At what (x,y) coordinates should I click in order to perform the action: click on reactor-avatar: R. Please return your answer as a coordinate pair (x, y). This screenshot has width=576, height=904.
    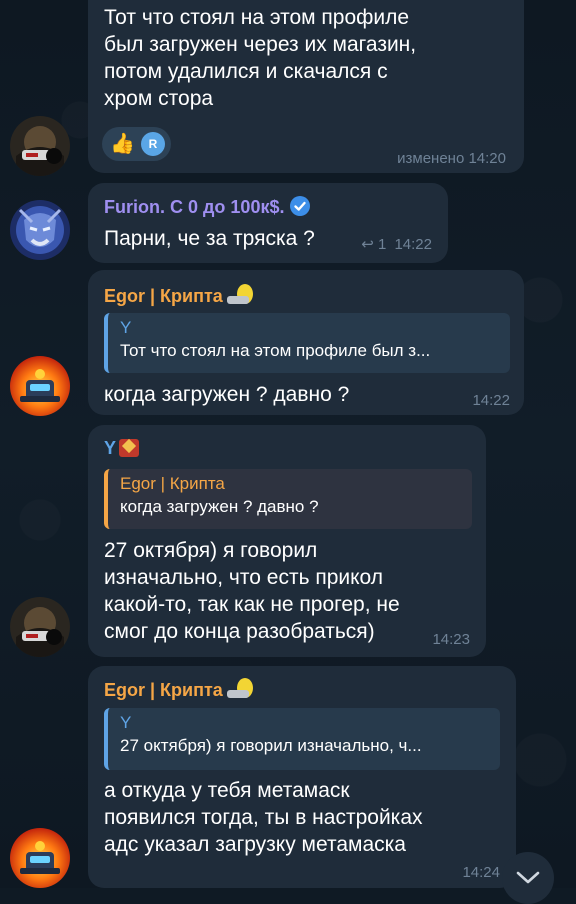
    Looking at the image, I should click on (152, 144).